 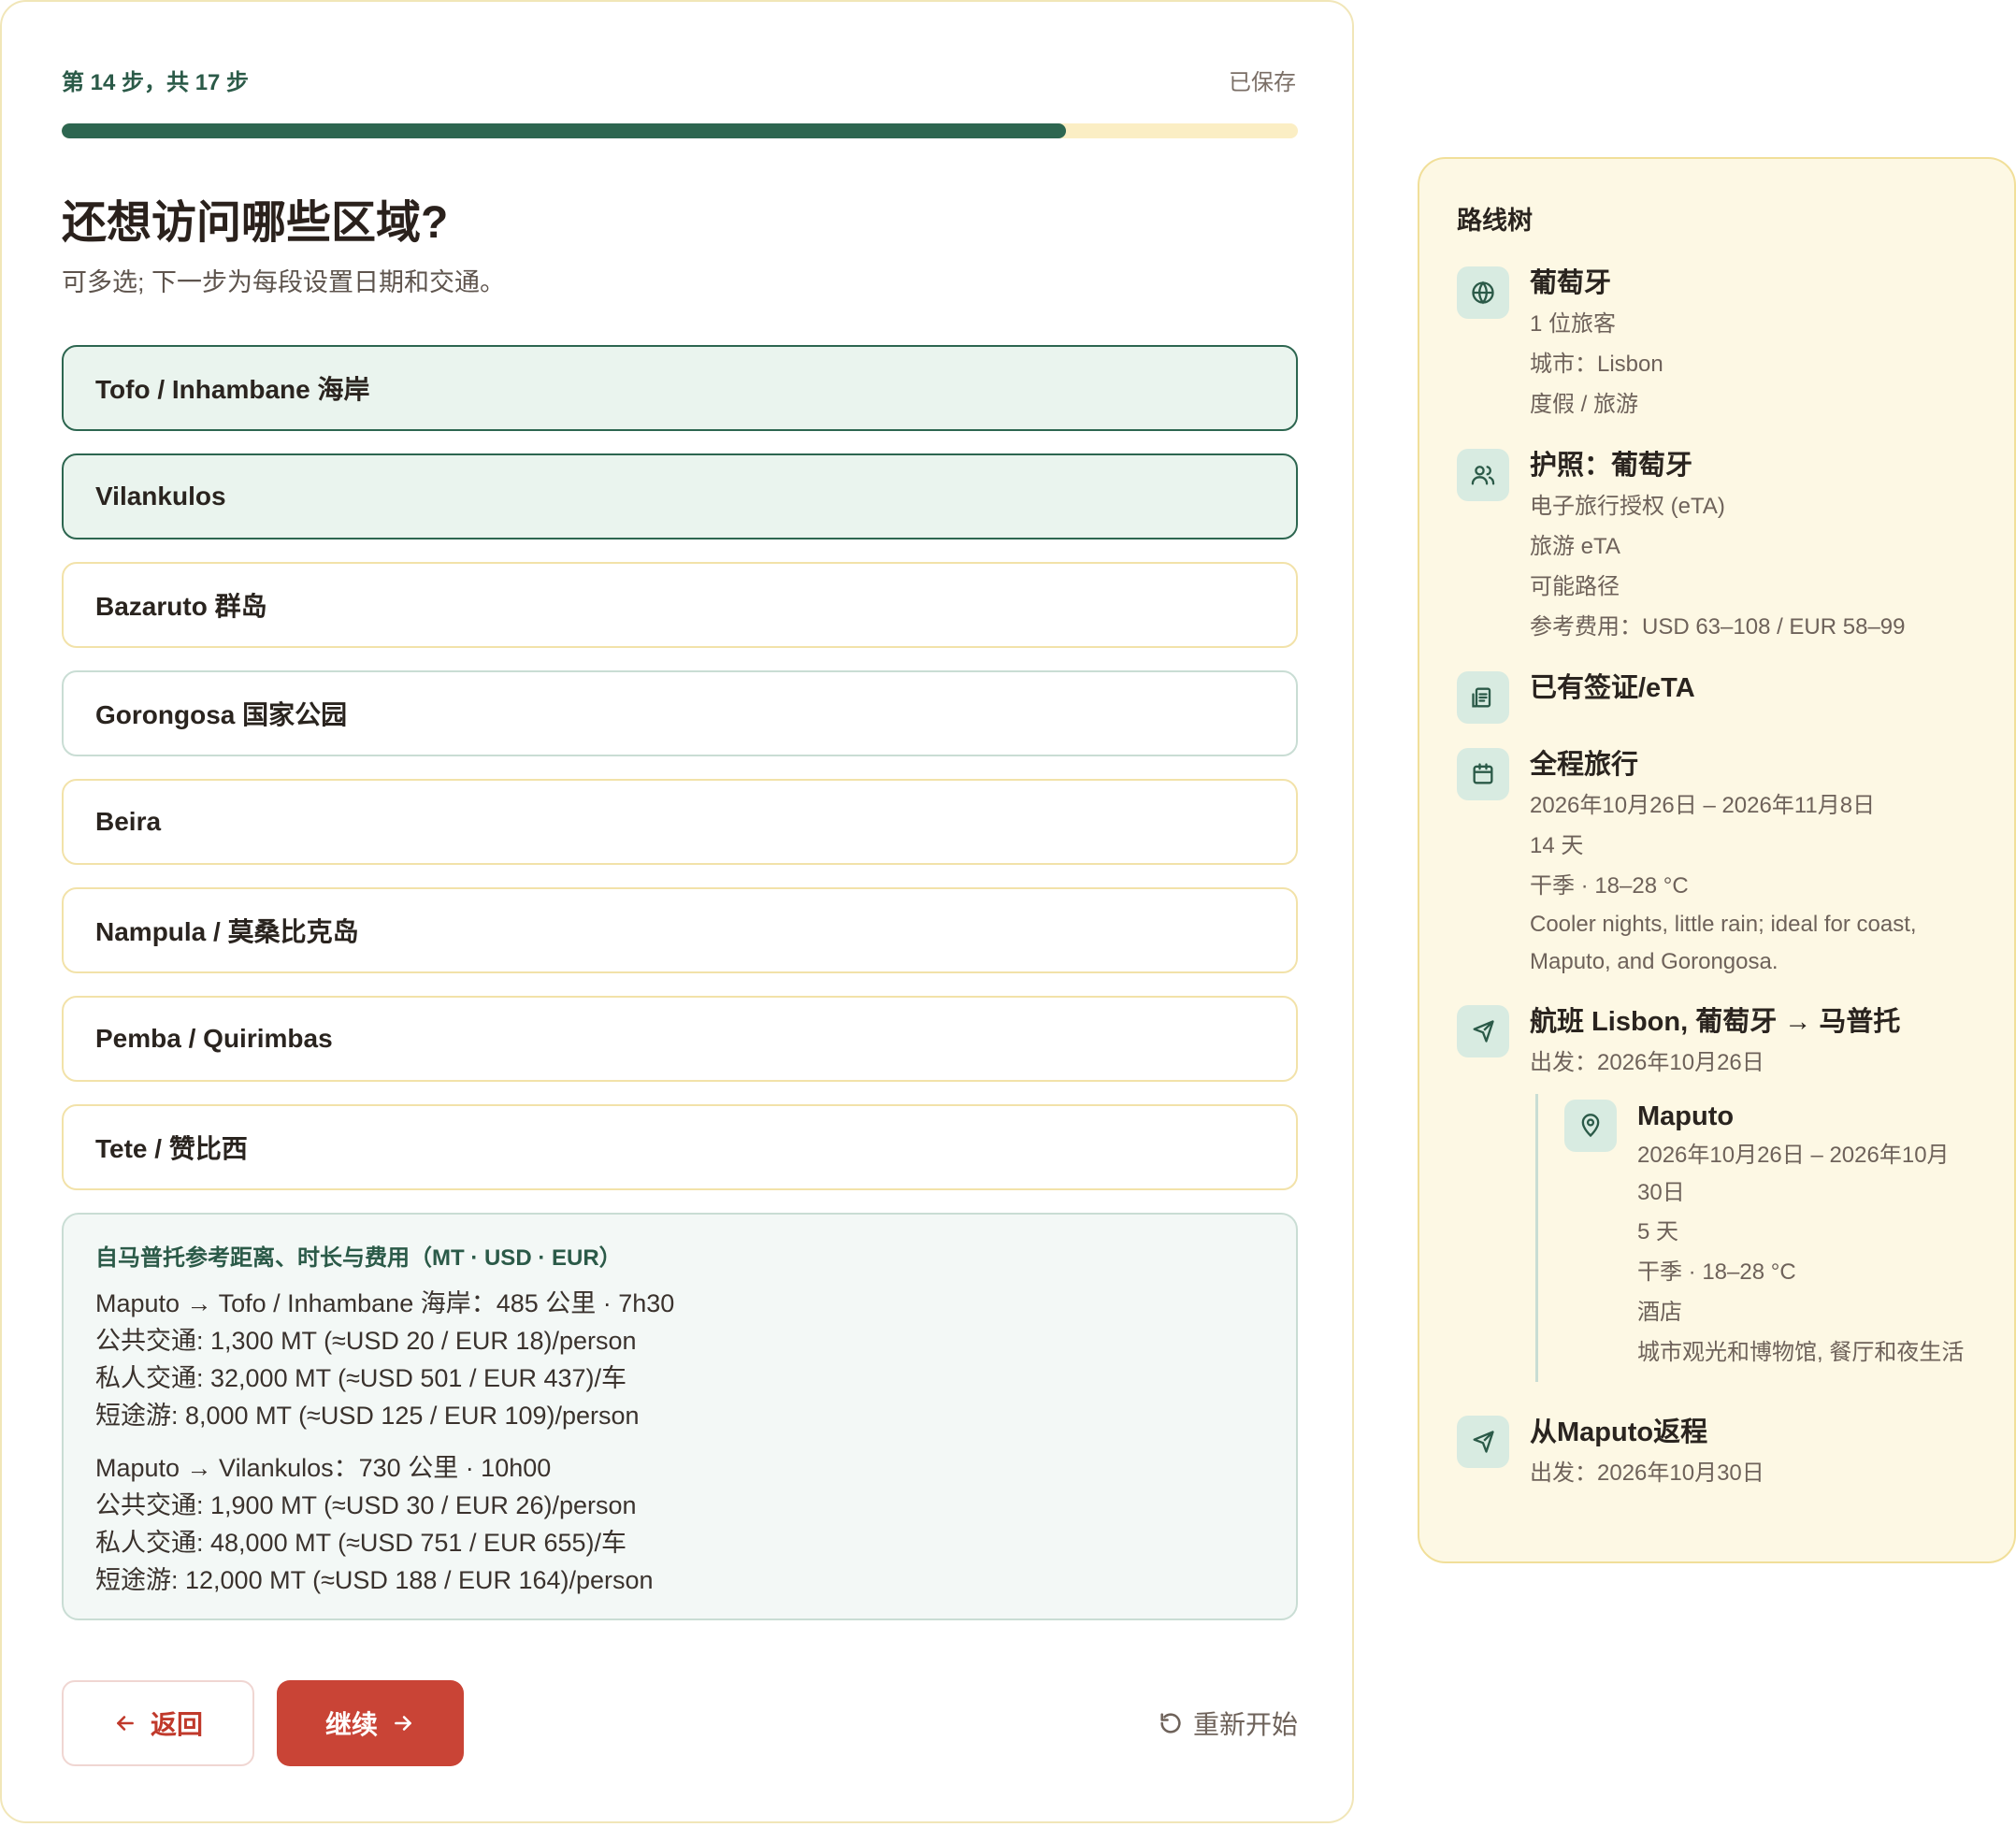 I want to click on restart-button: 重新开始, so click(x=1228, y=1723).